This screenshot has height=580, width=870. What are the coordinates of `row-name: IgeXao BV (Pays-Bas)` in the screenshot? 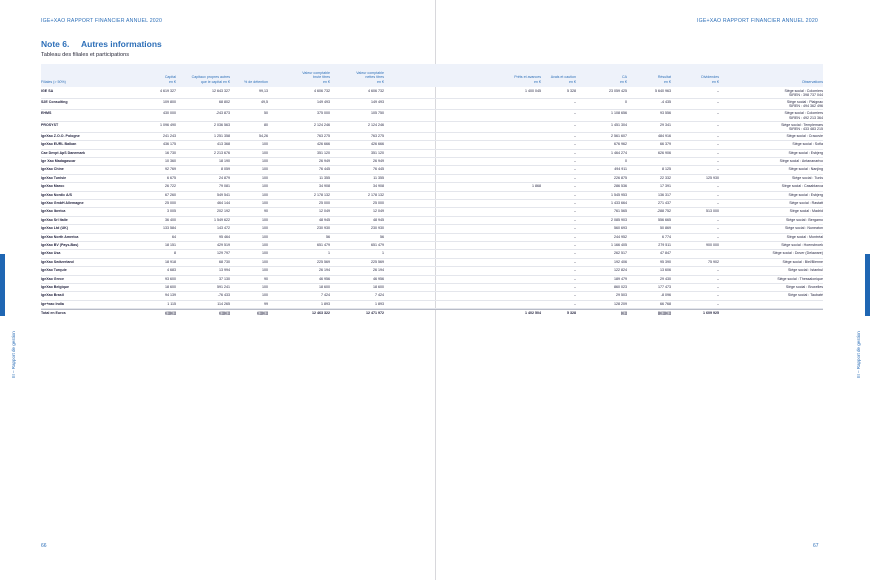 It's located at (60, 245).